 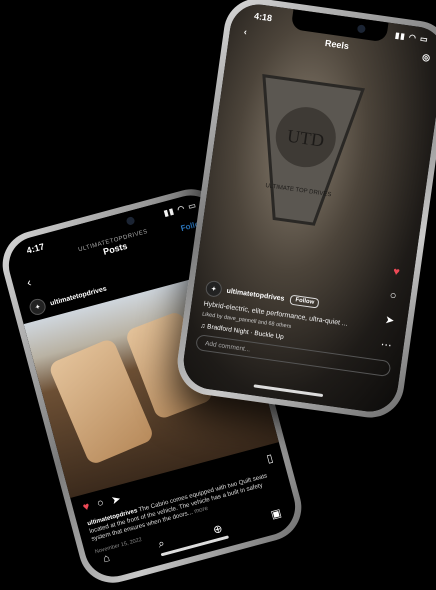 What do you see at coordinates (203, 326) in the screenshot?
I see `music-icon: ♫` at bounding box center [203, 326].